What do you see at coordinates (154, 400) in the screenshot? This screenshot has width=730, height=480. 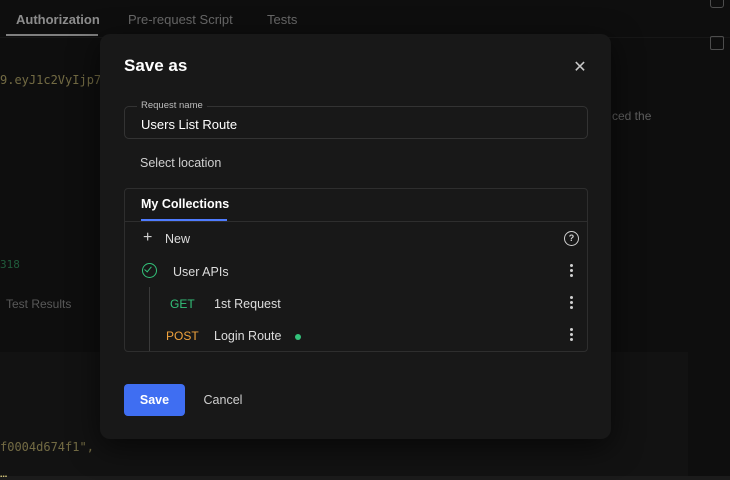 I see `save-button: Save` at bounding box center [154, 400].